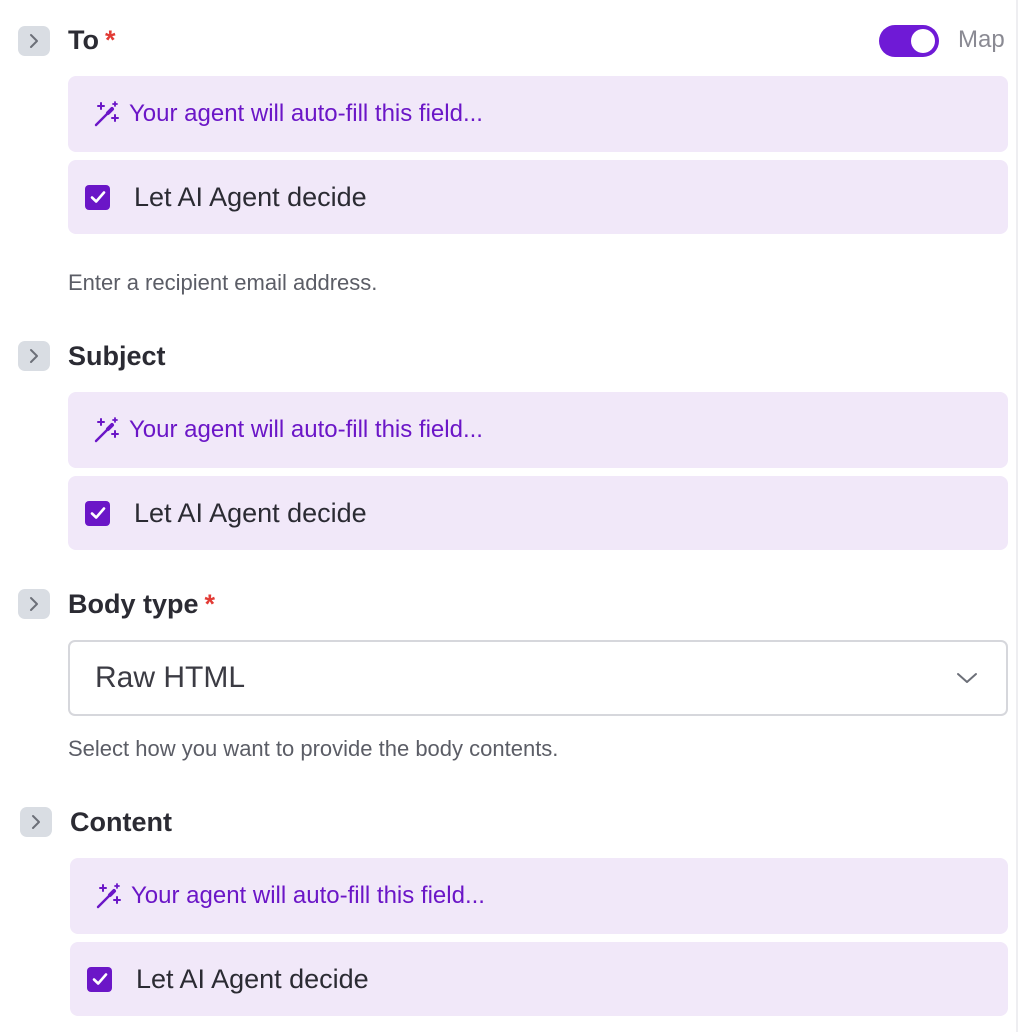 The height and width of the screenshot is (1032, 1022). I want to click on content-ai-decide-checkbox, so click(99, 979).